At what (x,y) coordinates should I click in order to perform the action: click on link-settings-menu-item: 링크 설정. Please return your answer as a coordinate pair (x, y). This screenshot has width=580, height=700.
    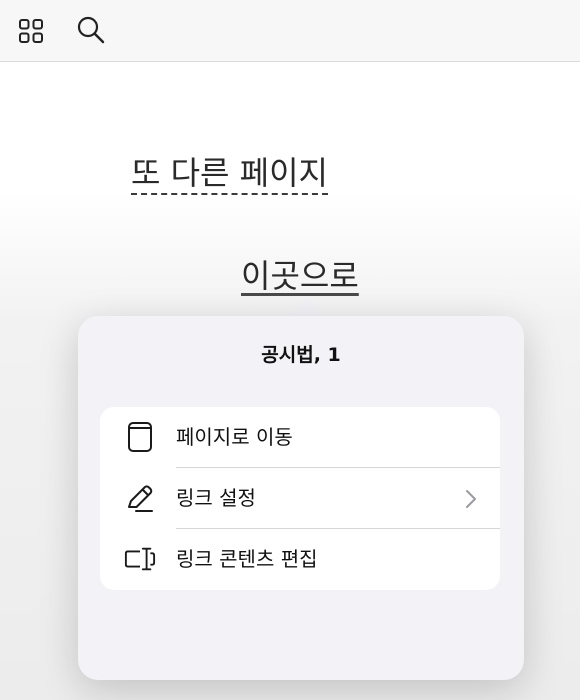
    Looking at the image, I should click on (300, 498).